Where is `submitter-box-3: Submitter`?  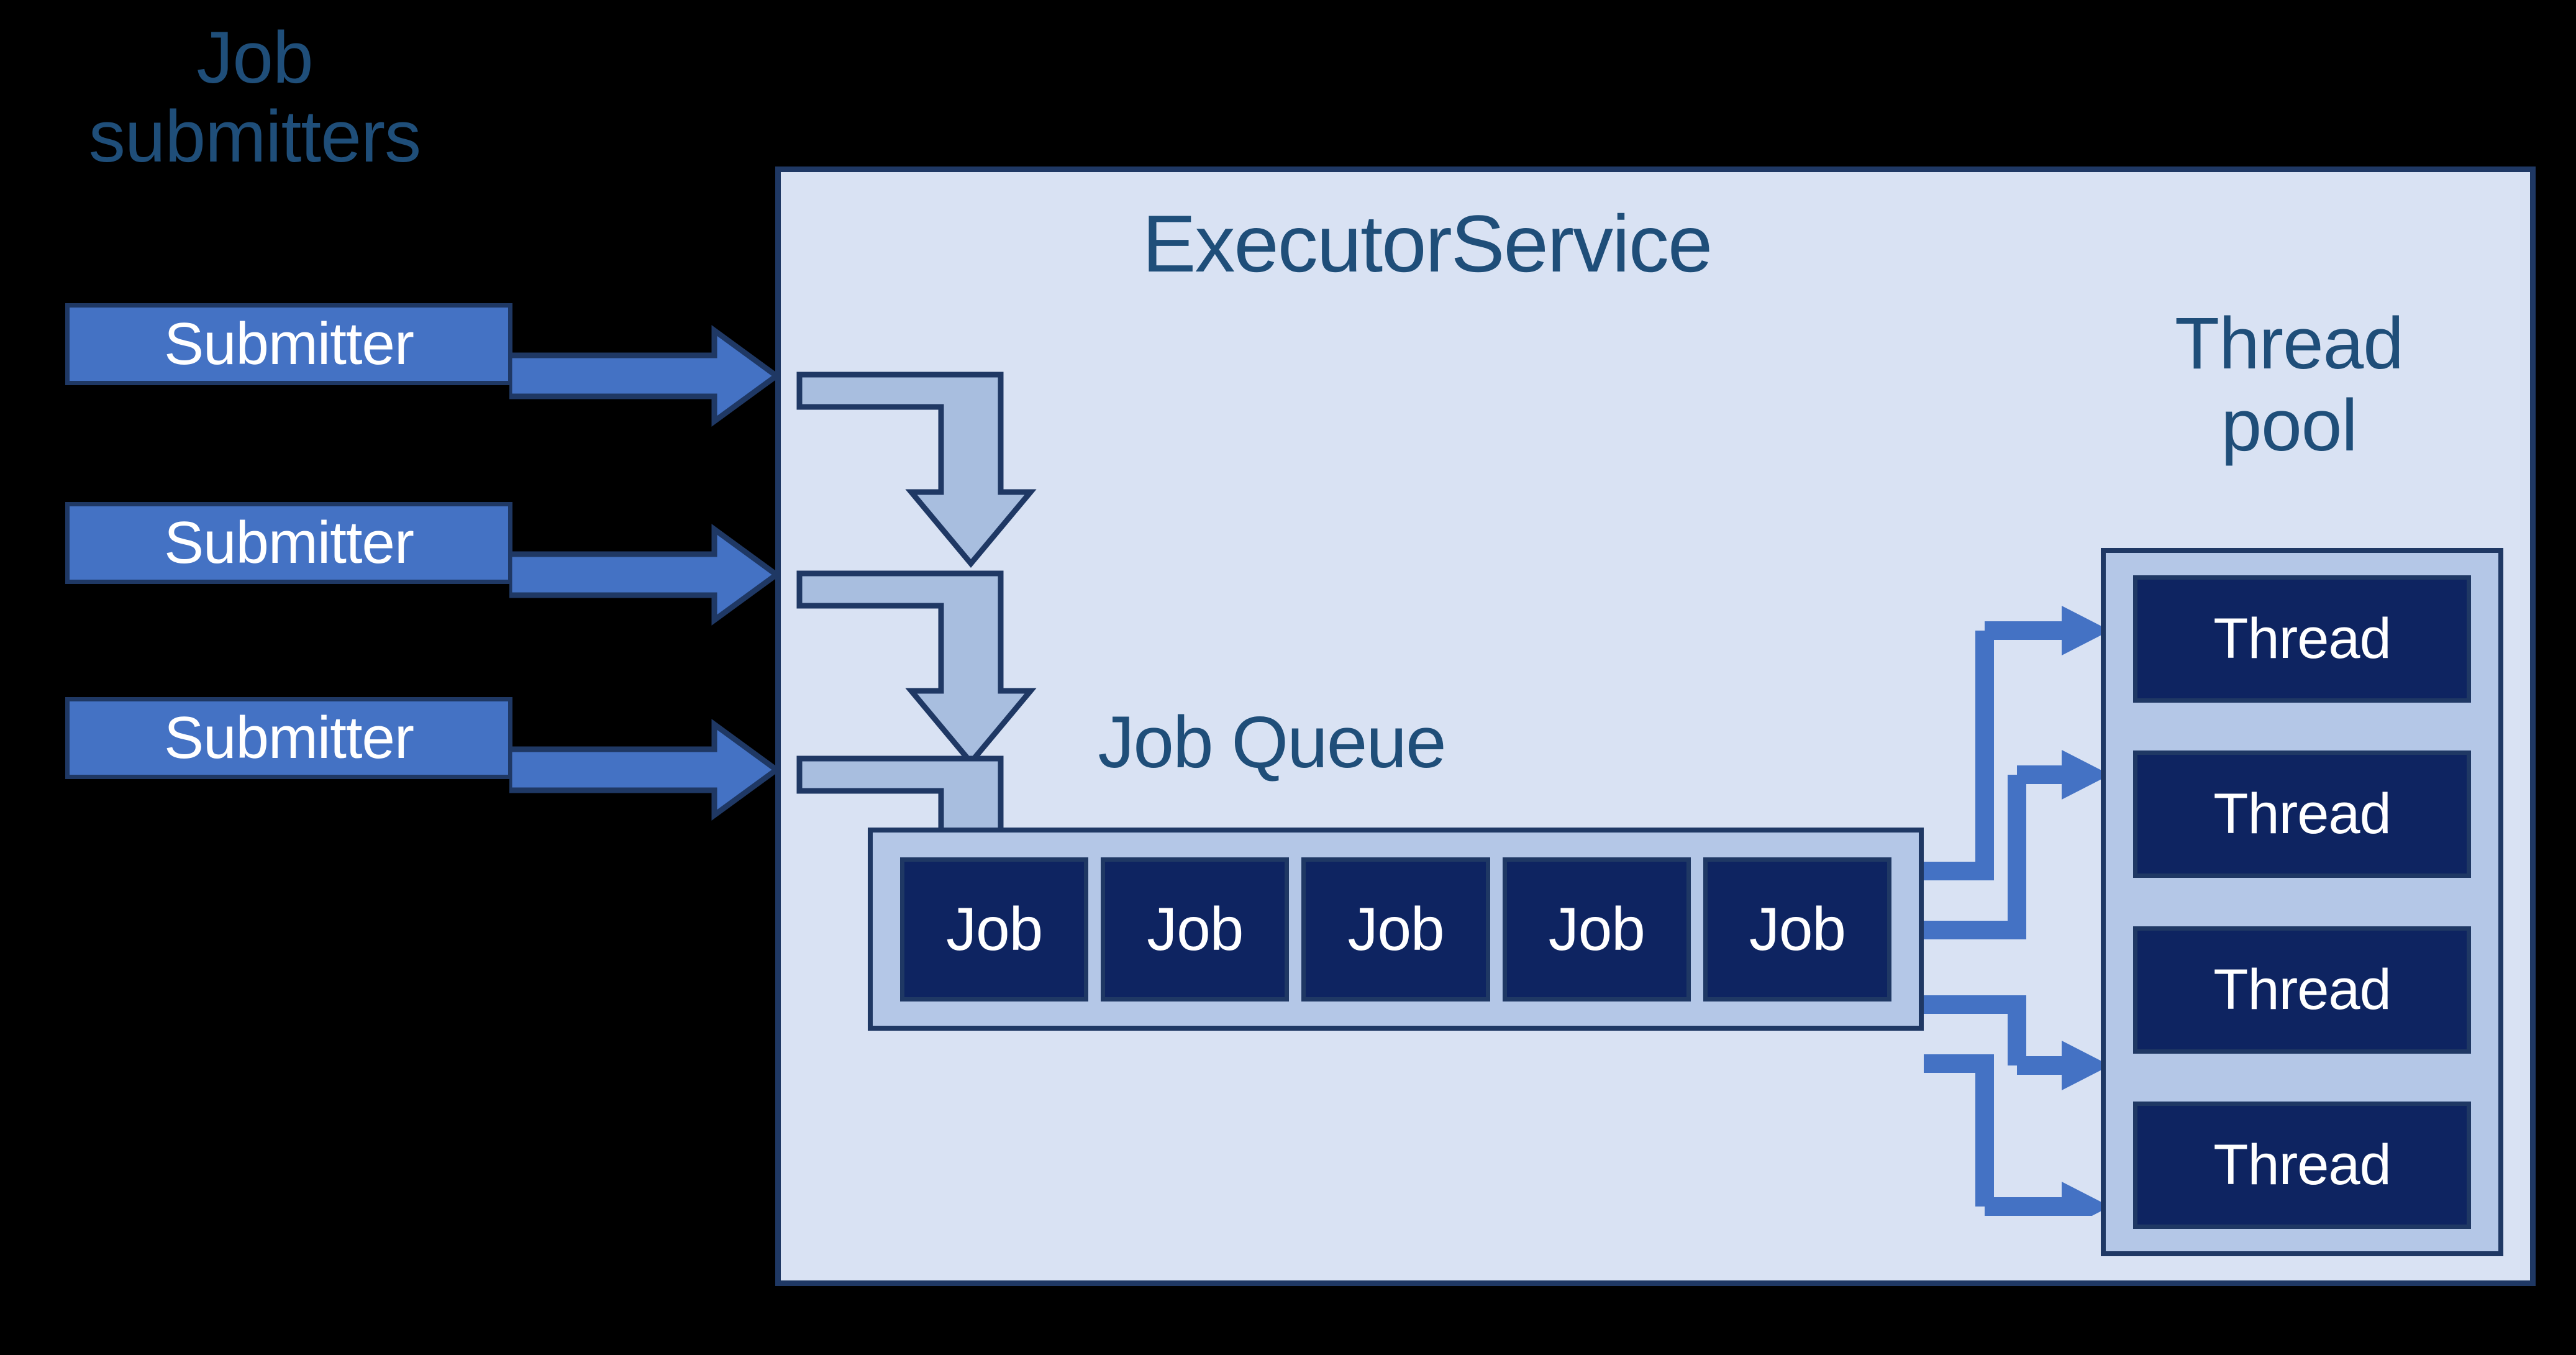
submitter-box-3: Submitter is located at coordinates (288, 738).